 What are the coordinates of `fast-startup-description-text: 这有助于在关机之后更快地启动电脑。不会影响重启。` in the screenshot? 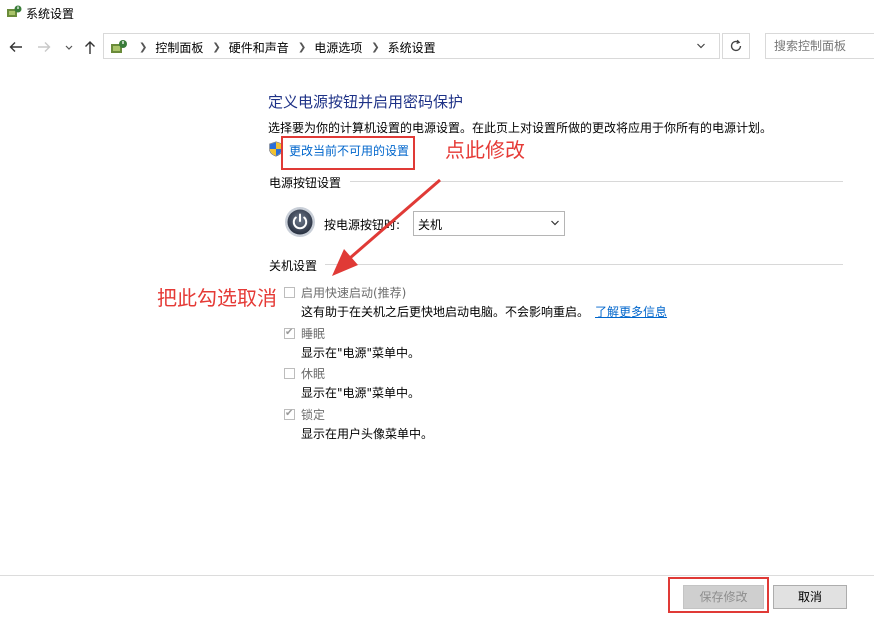 It's located at (445, 312).